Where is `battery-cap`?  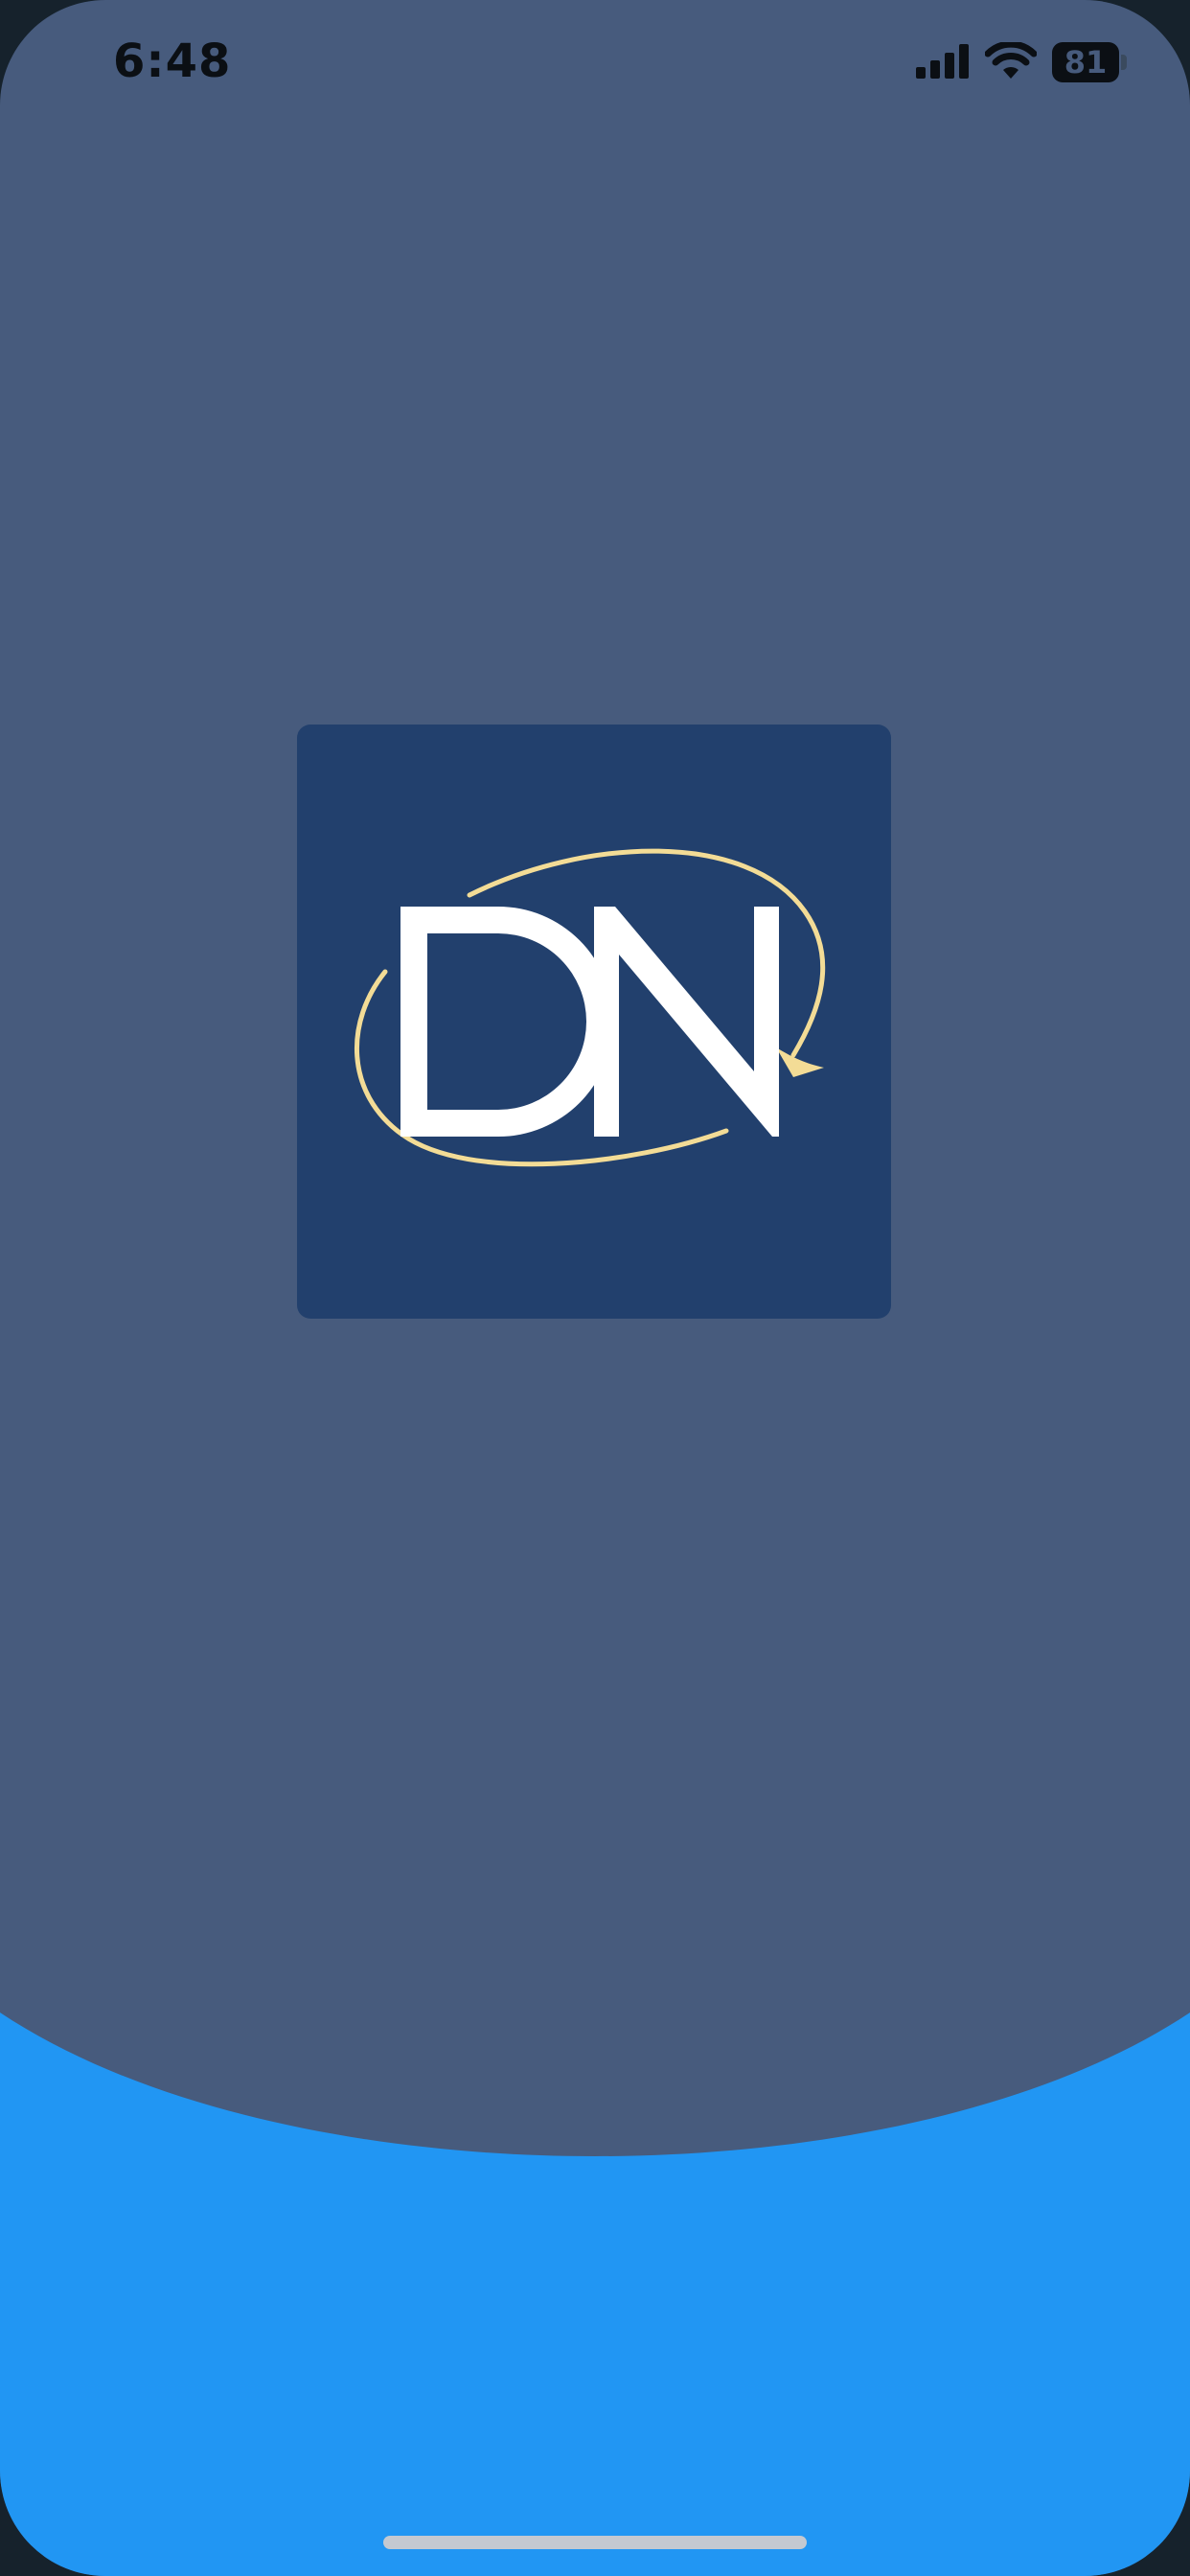 battery-cap is located at coordinates (1124, 63).